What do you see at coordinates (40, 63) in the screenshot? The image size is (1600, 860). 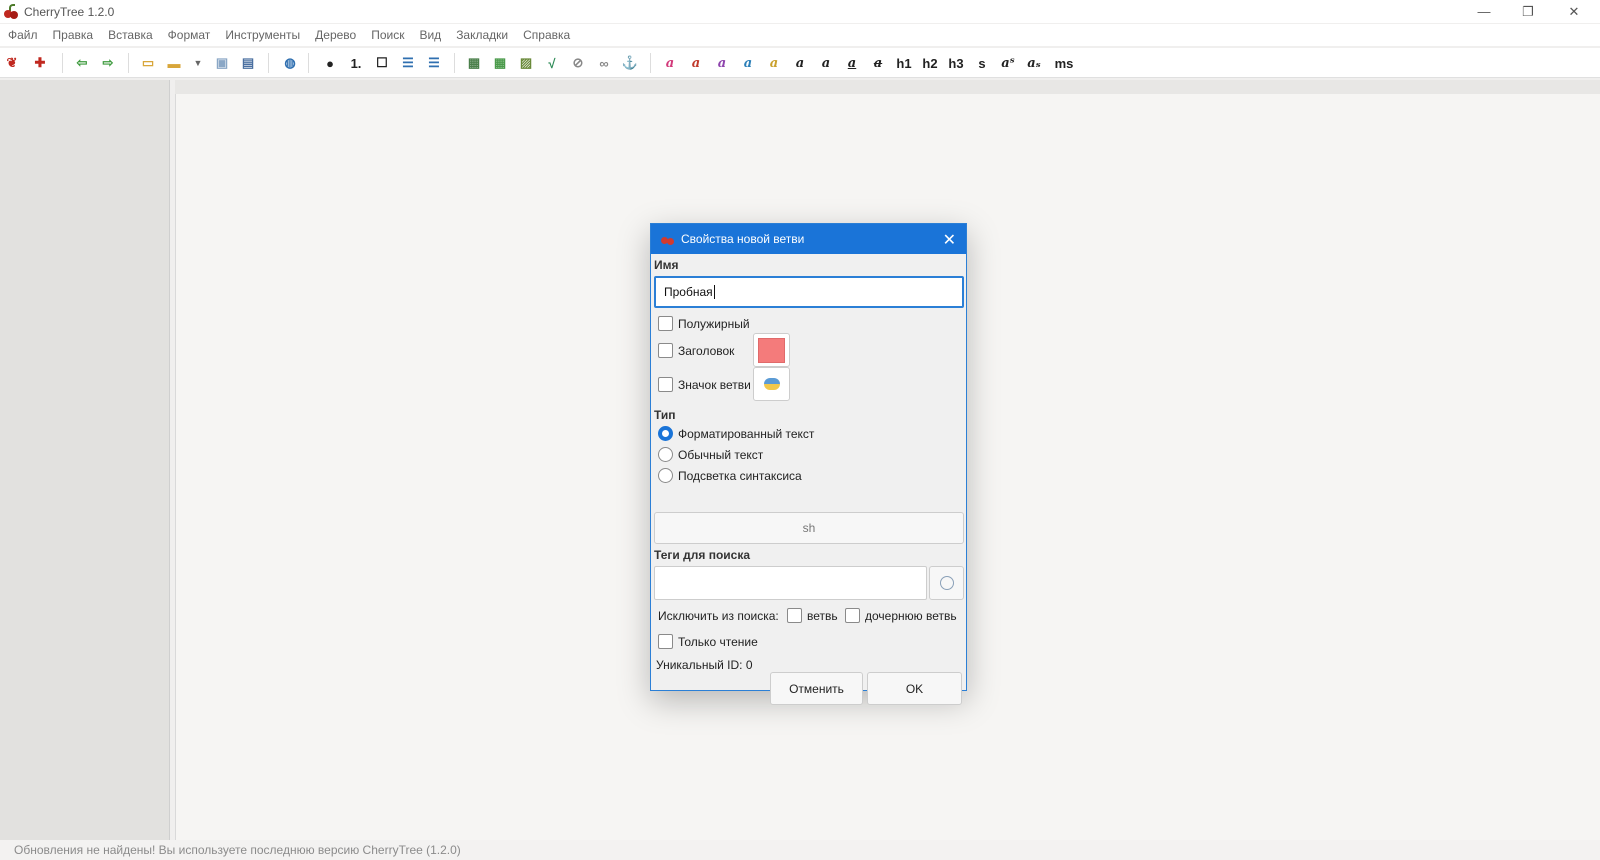 I see `add-subnode-icon: ✚` at bounding box center [40, 63].